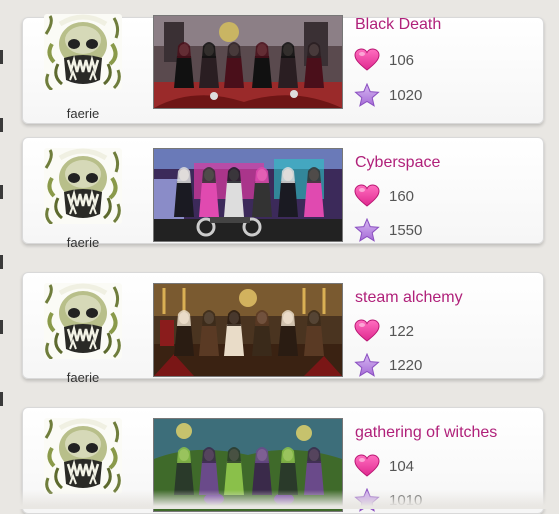  What do you see at coordinates (384, 196) in the screenshot?
I see `likes-stat: 160` at bounding box center [384, 196].